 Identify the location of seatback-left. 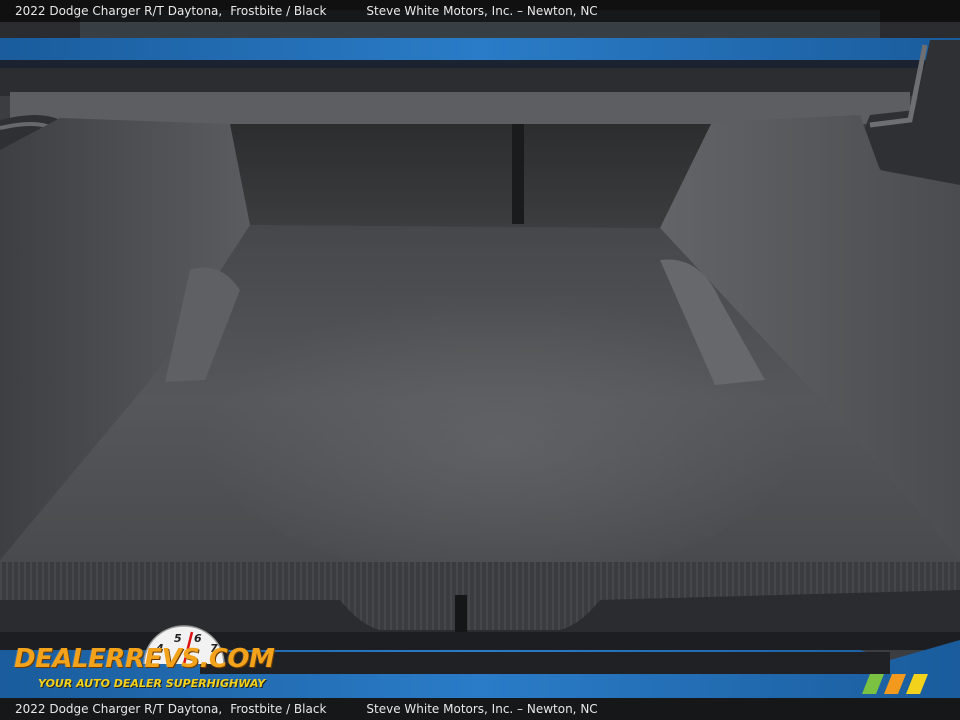
(370, 174).